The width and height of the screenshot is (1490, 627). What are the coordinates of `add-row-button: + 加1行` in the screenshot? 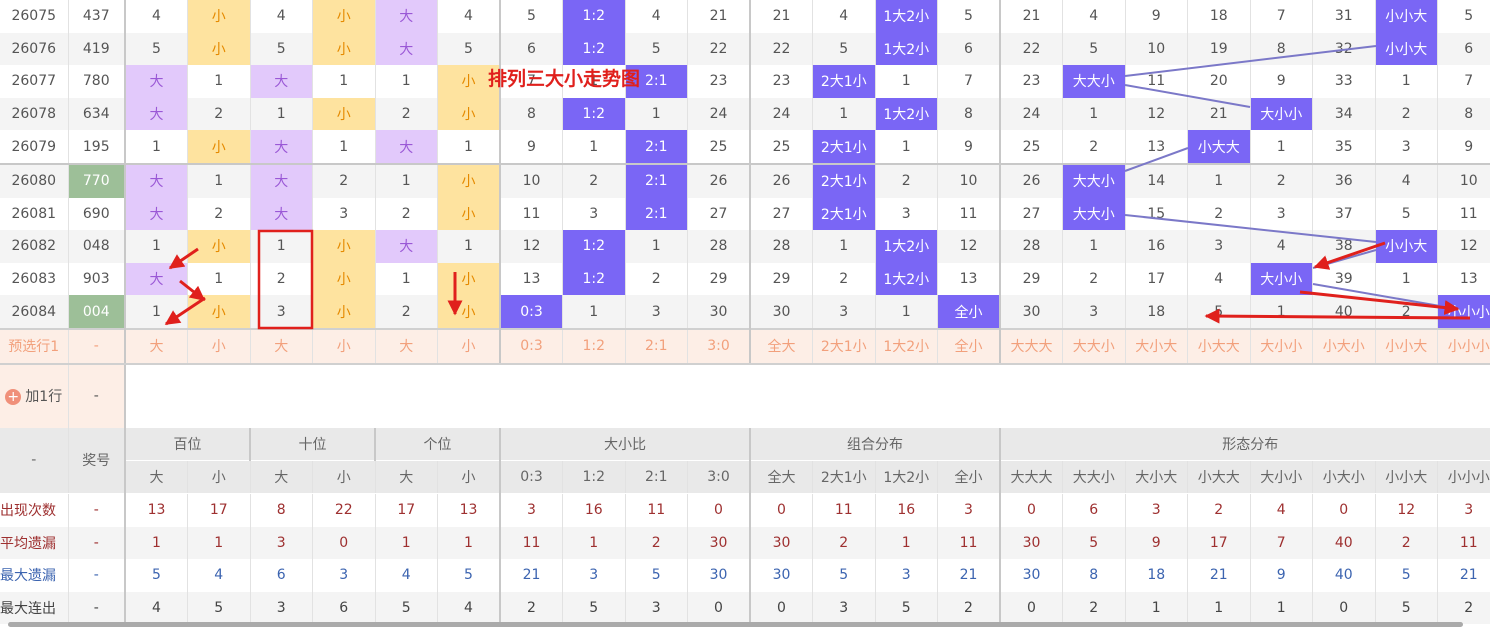 It's located at (34, 395).